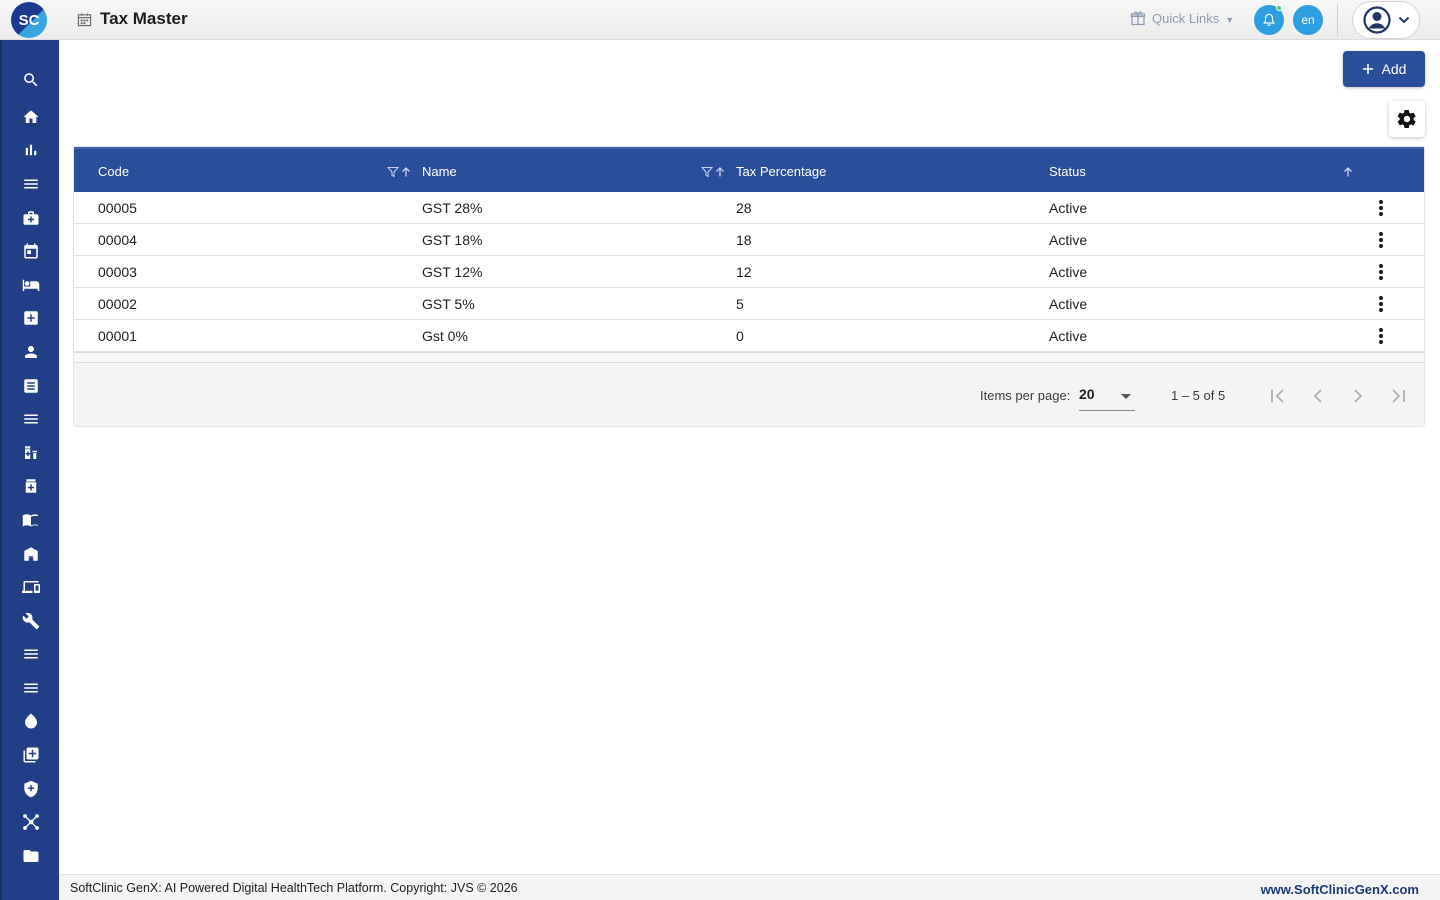  Describe the element at coordinates (1138, 18) in the screenshot. I see `gift-icon` at that location.